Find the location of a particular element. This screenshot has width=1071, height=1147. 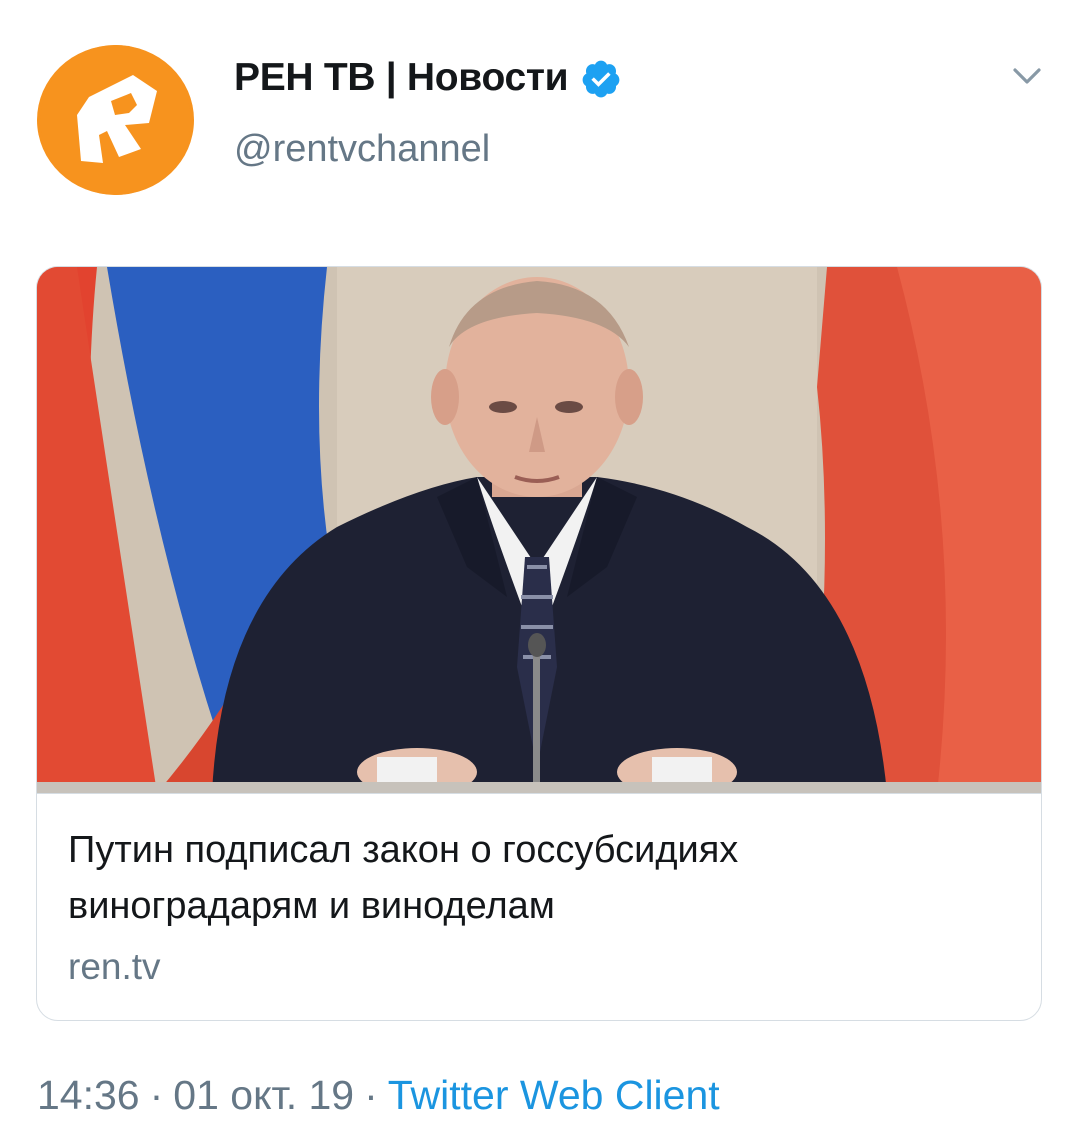

avatar is located at coordinates (115, 120).